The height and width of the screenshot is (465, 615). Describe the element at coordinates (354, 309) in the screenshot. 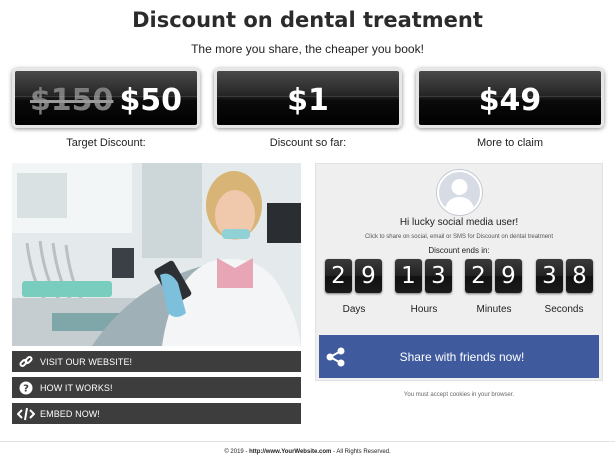

I see `days-unit: Days` at that location.